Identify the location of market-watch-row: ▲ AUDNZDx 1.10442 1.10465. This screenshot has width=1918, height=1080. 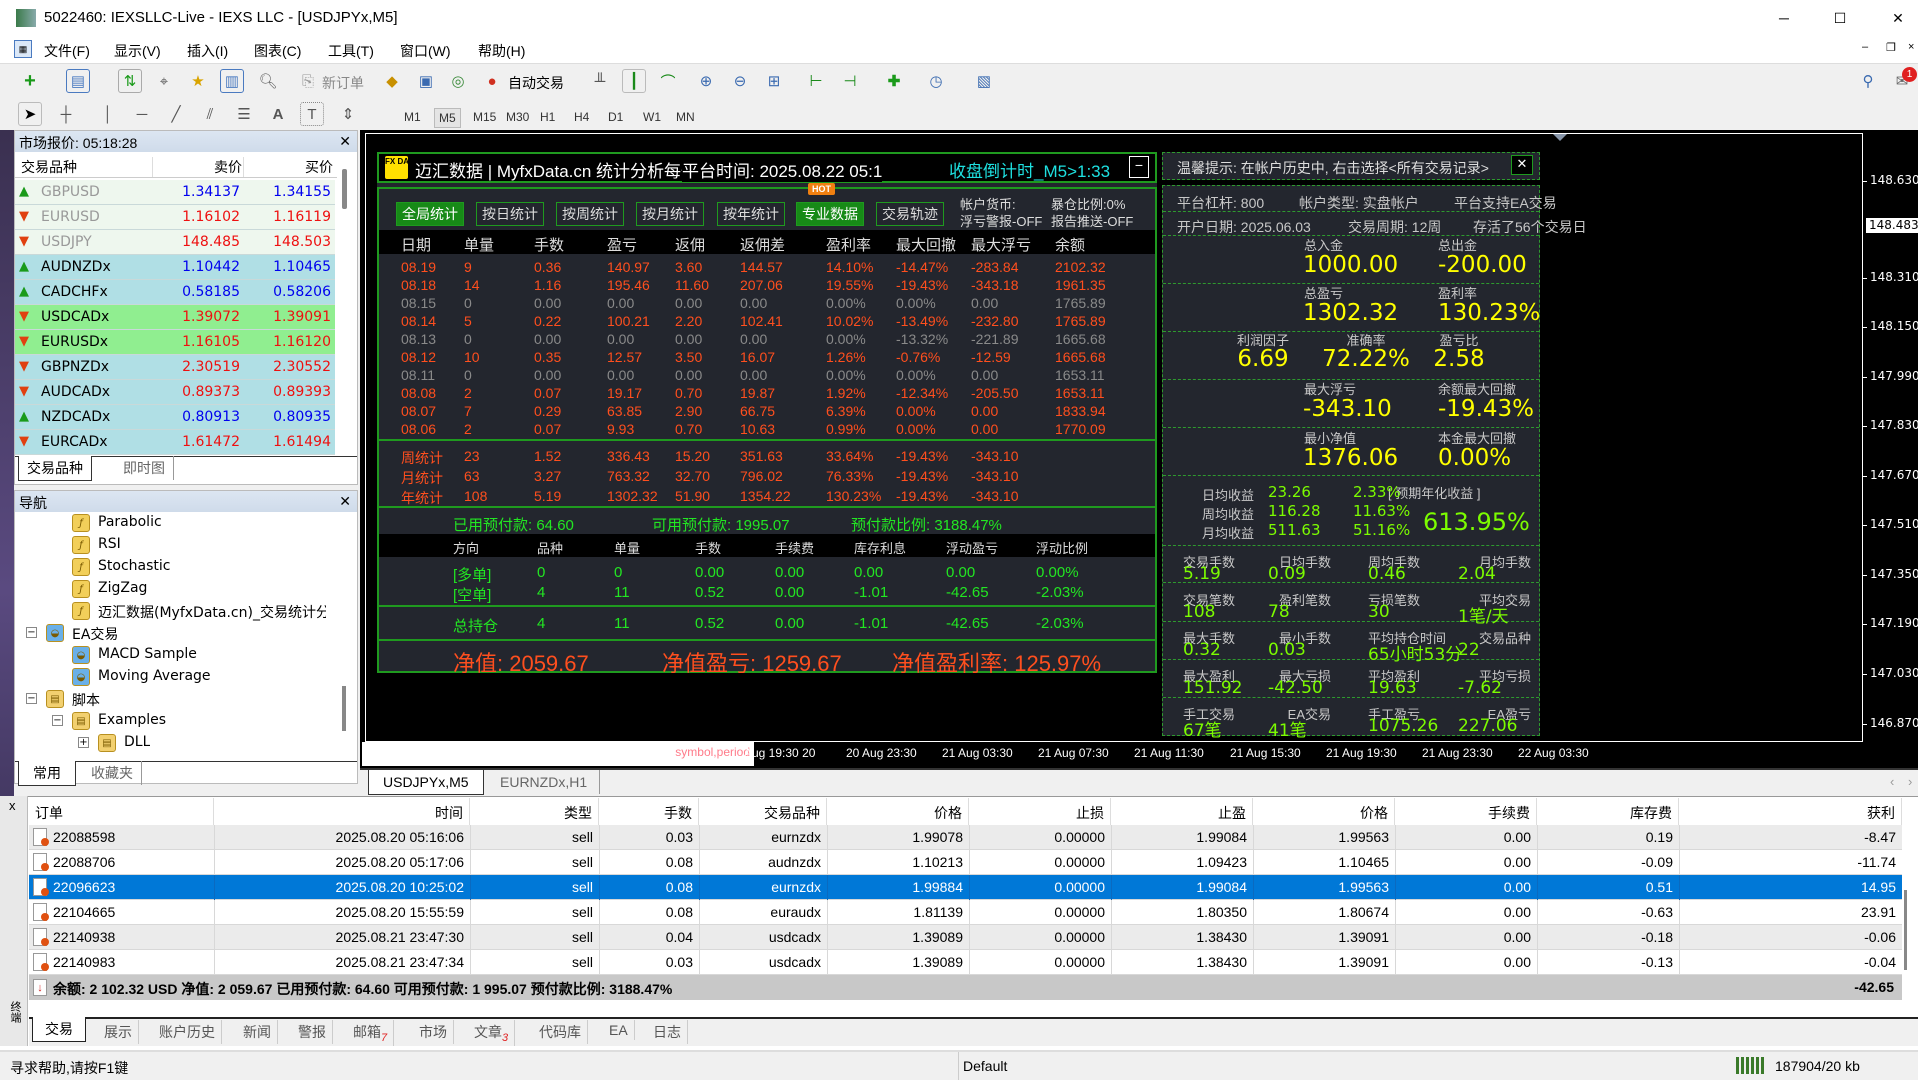
(175, 267).